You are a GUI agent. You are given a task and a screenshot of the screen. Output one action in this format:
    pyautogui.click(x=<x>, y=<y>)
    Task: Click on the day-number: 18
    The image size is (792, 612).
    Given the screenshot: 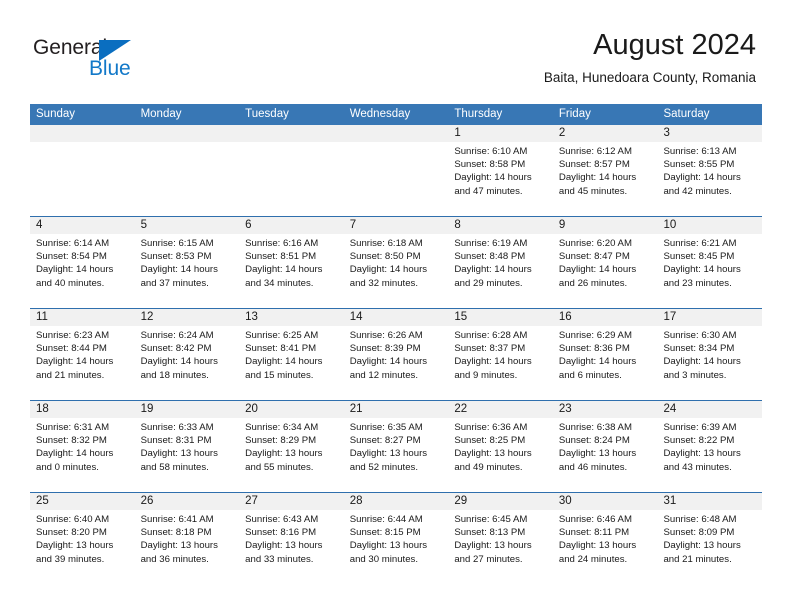 What is the action you would take?
    pyautogui.click(x=82, y=409)
    